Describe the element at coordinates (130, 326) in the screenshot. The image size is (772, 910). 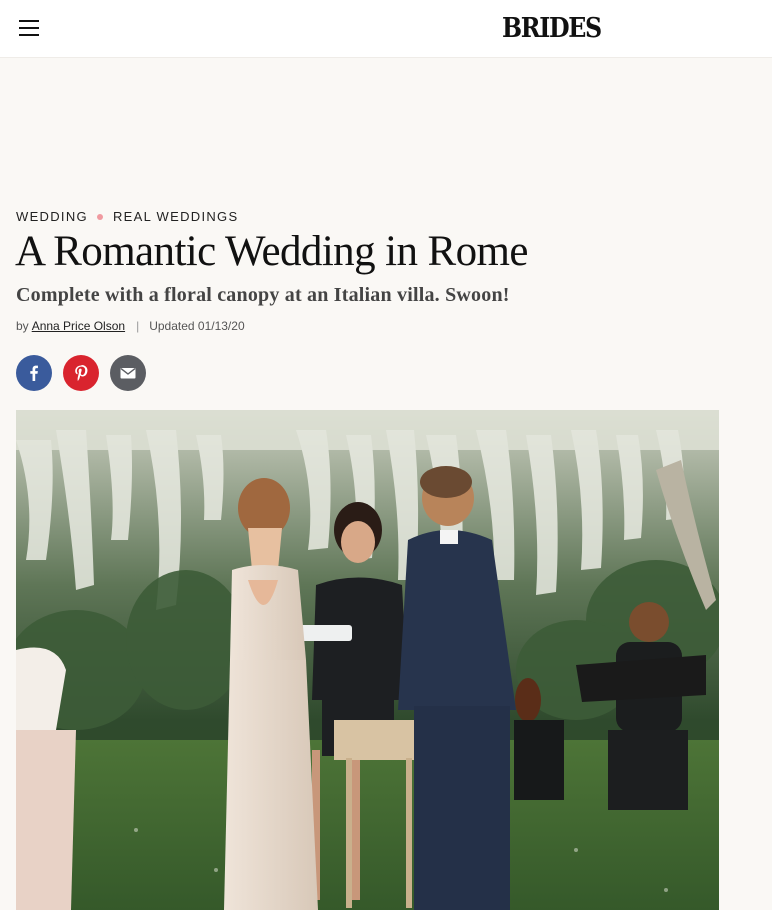
I see `article-byline: by Anna Price Olson | Updated 01/13/20` at that location.